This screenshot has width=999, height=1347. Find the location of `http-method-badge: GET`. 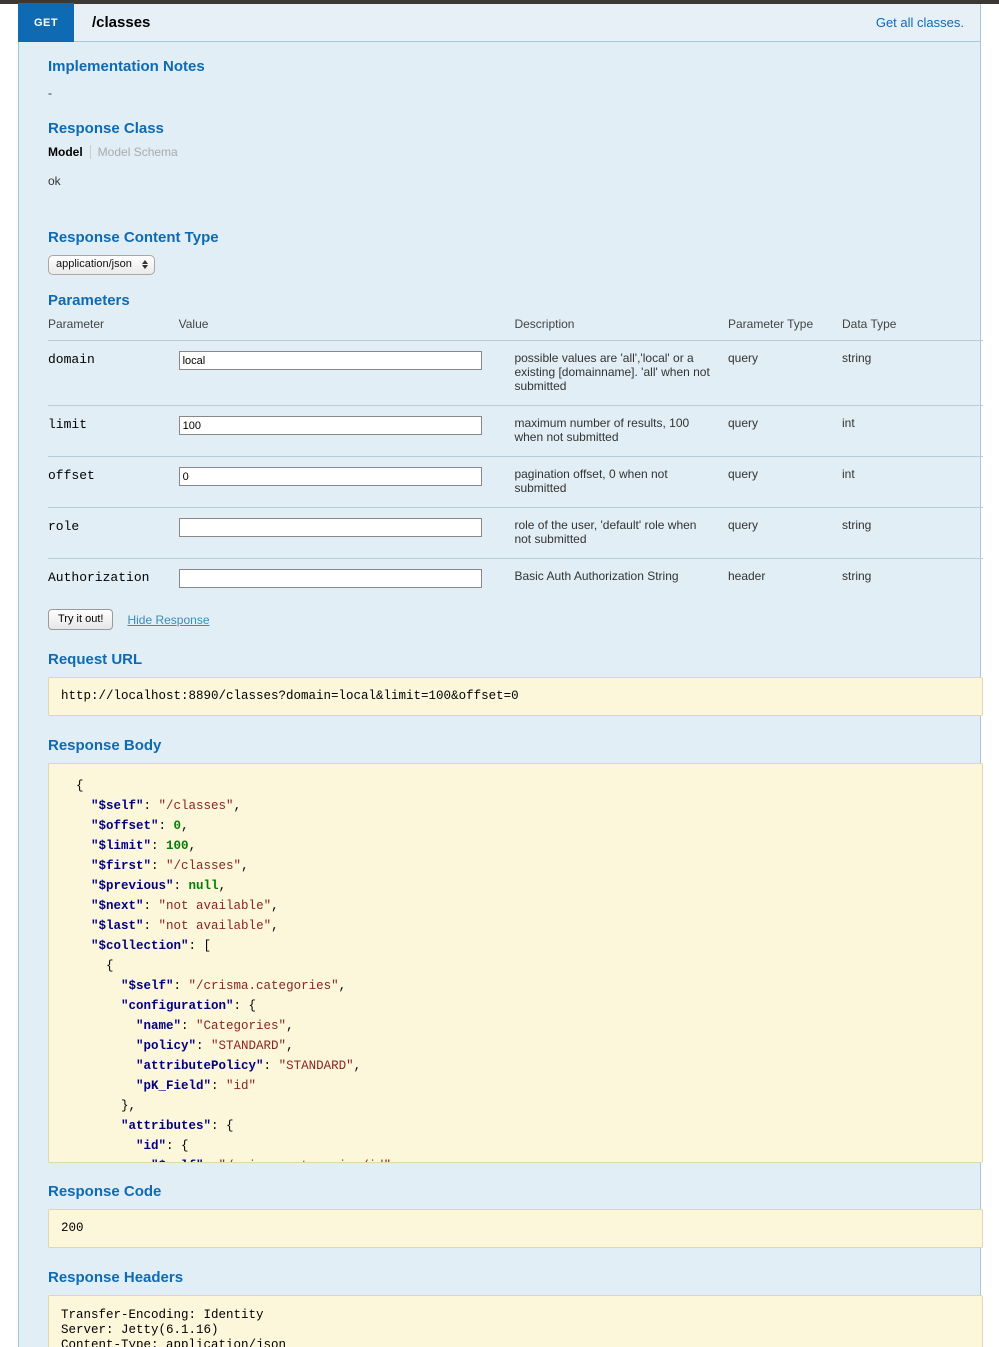

http-method-badge: GET is located at coordinates (46, 22).